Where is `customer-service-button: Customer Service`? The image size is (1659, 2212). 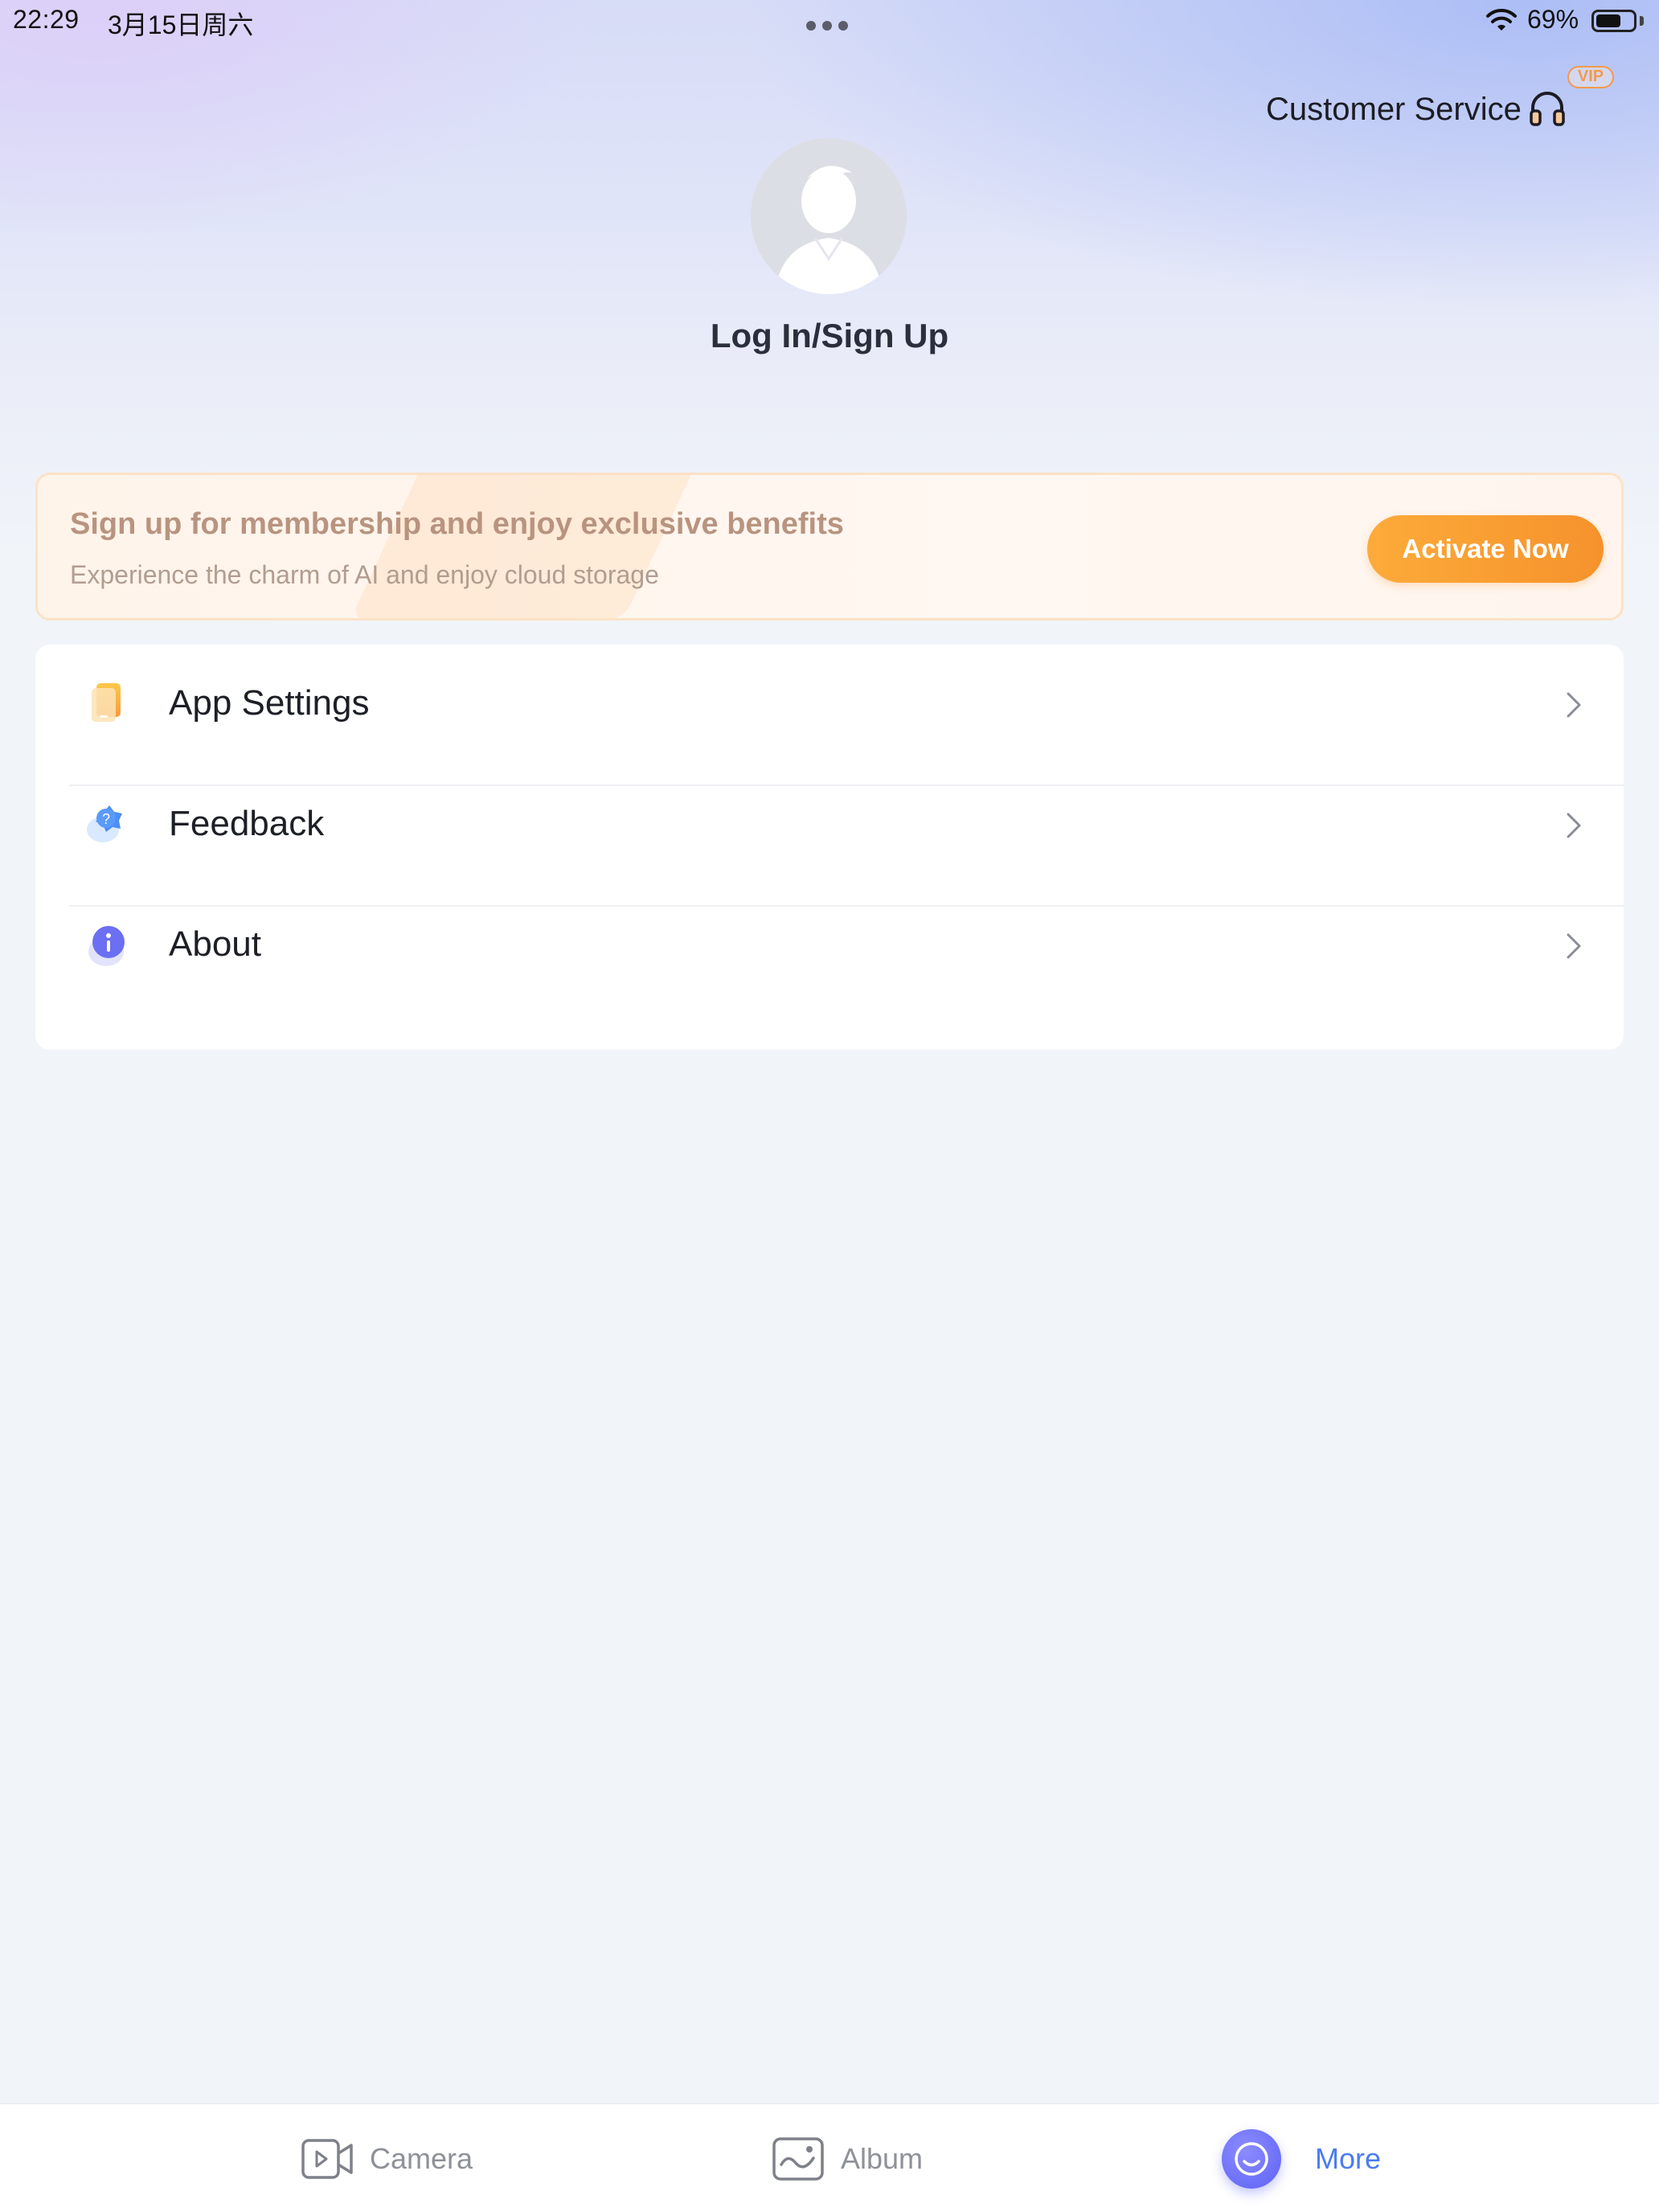 customer-service-button: Customer Service is located at coordinates (1417, 109).